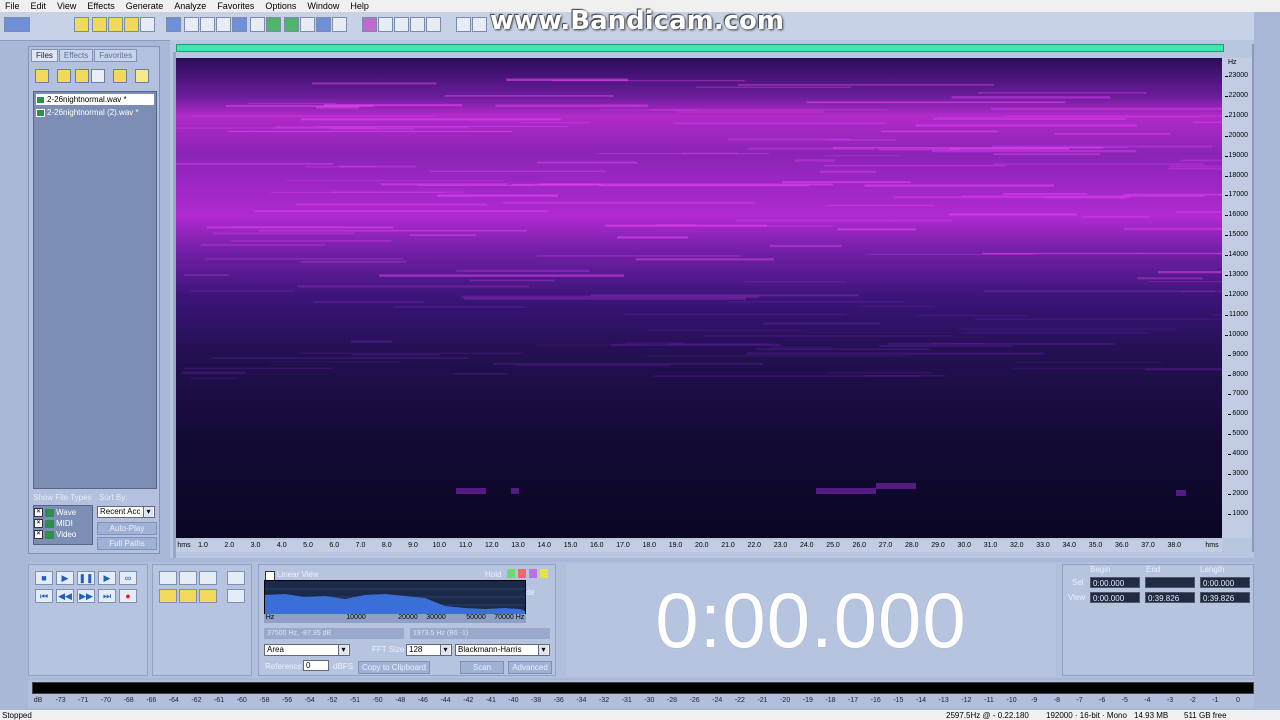 This screenshot has height=720, width=1280. I want to click on sel-begin-field: 0:00.000, so click(1115, 582).